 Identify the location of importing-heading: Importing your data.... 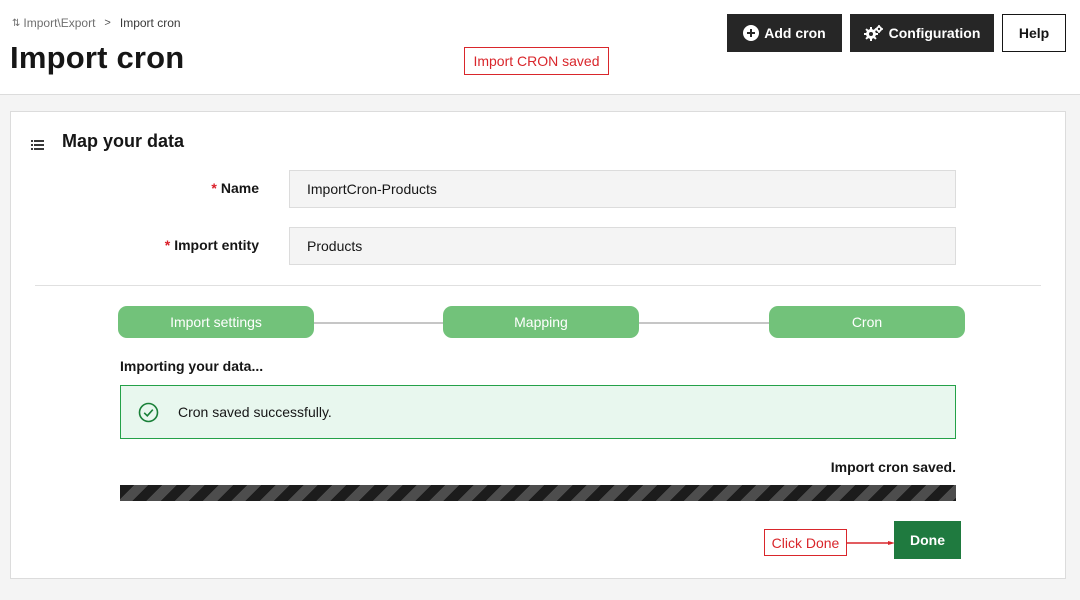
(192, 366).